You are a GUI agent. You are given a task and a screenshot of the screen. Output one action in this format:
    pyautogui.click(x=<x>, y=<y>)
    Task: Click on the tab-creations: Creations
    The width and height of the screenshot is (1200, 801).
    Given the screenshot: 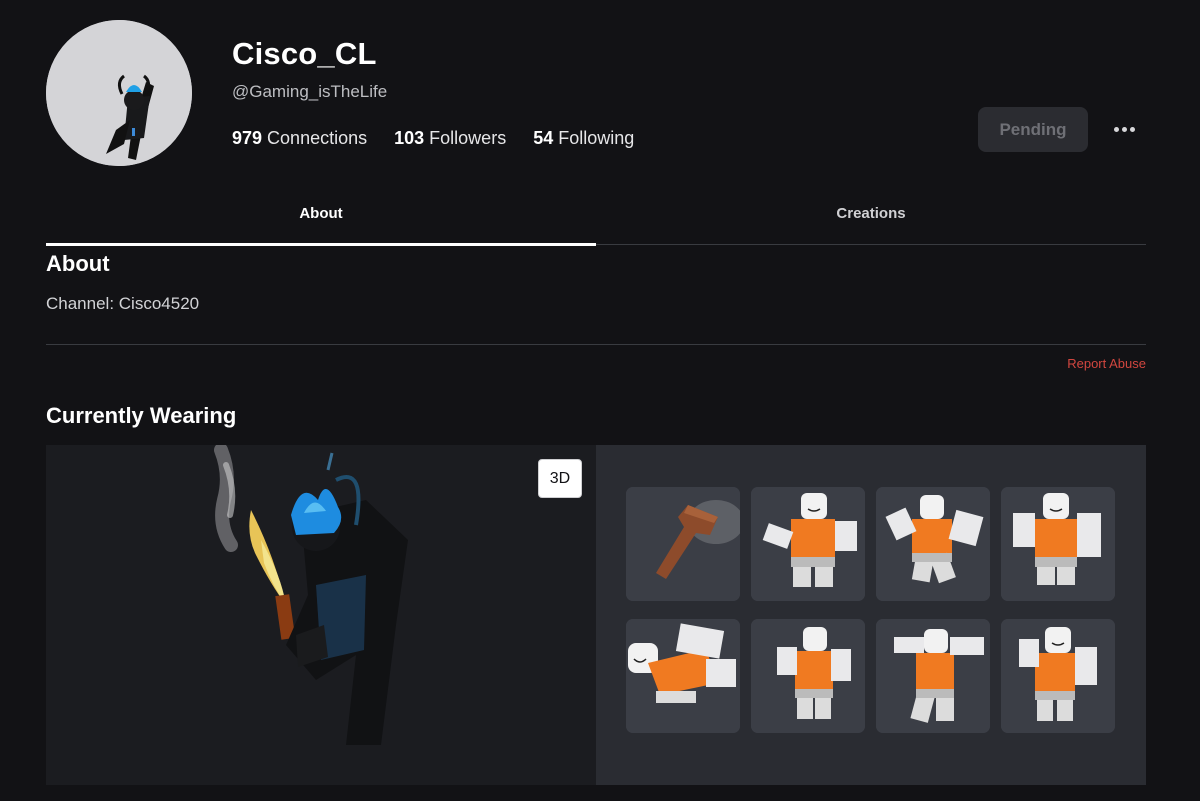 What is the action you would take?
    pyautogui.click(x=871, y=217)
    